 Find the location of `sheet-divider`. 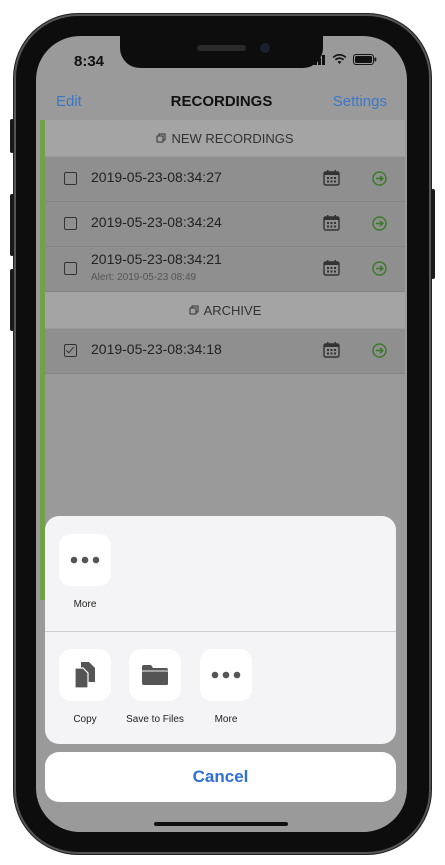

sheet-divider is located at coordinates (220, 631).